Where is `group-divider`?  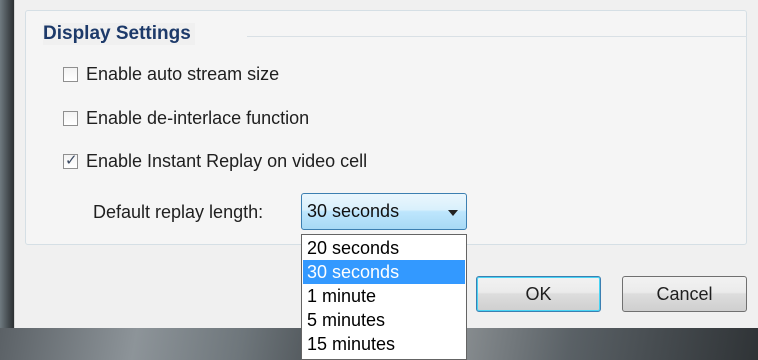 group-divider is located at coordinates (497, 36).